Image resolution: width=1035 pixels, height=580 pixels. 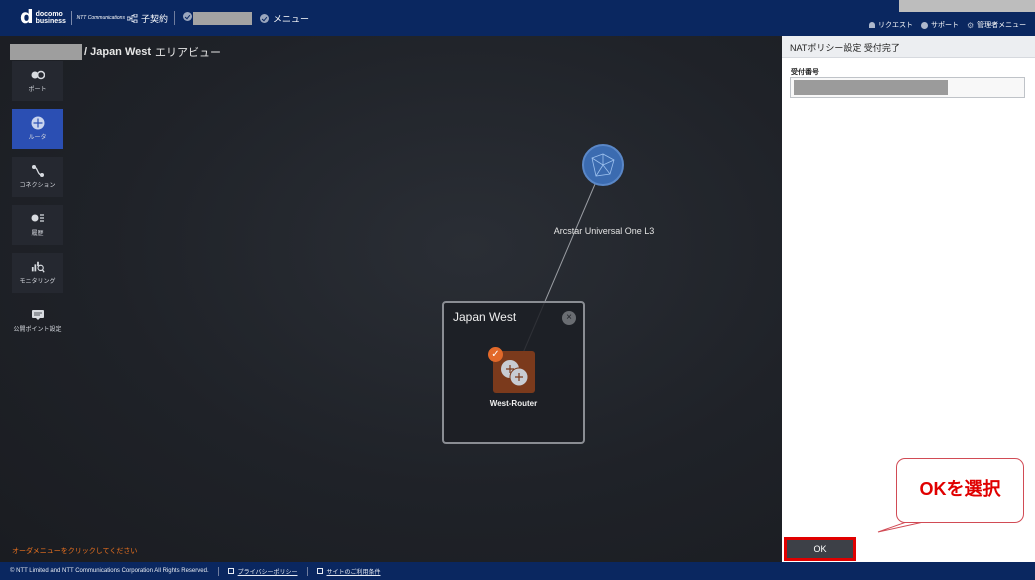 I want to click on contract-selector: 子契約, so click(x=147, y=18).